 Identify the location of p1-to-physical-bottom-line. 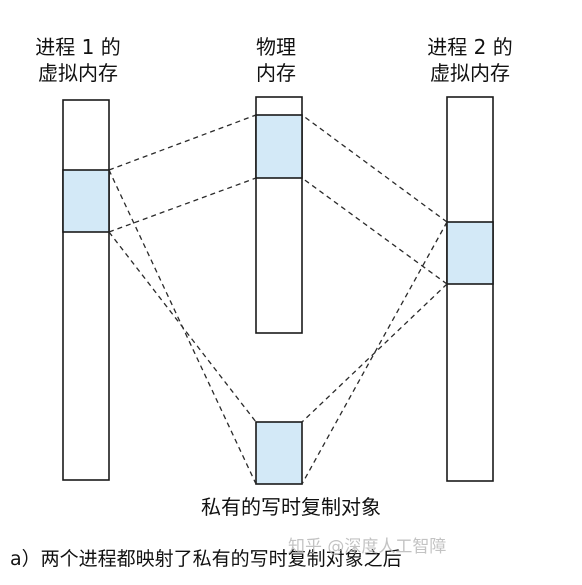
(182, 205).